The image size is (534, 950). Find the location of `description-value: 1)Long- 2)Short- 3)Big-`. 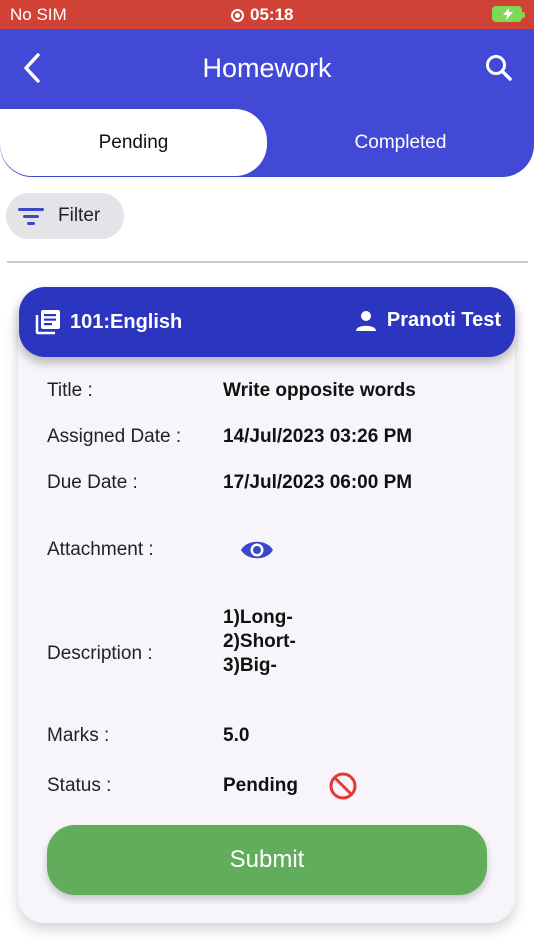

description-value: 1)Long- 2)Short- 3)Big- is located at coordinates (259, 642).